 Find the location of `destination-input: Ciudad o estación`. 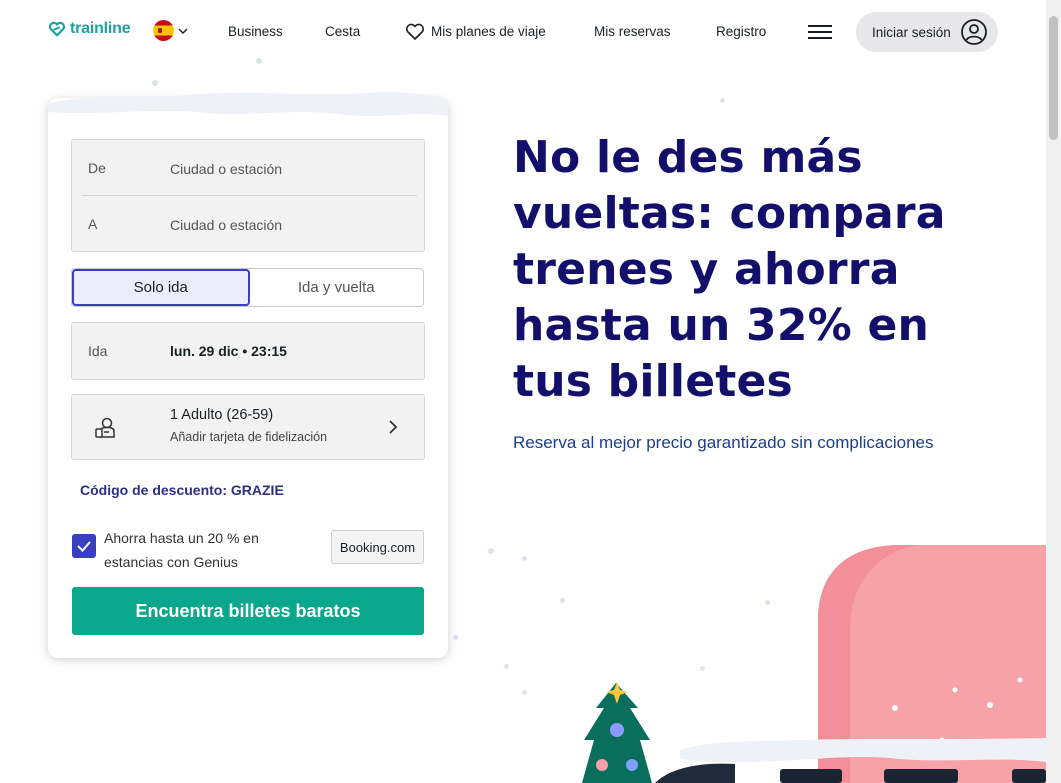

destination-input: Ciudad o estación is located at coordinates (226, 225).